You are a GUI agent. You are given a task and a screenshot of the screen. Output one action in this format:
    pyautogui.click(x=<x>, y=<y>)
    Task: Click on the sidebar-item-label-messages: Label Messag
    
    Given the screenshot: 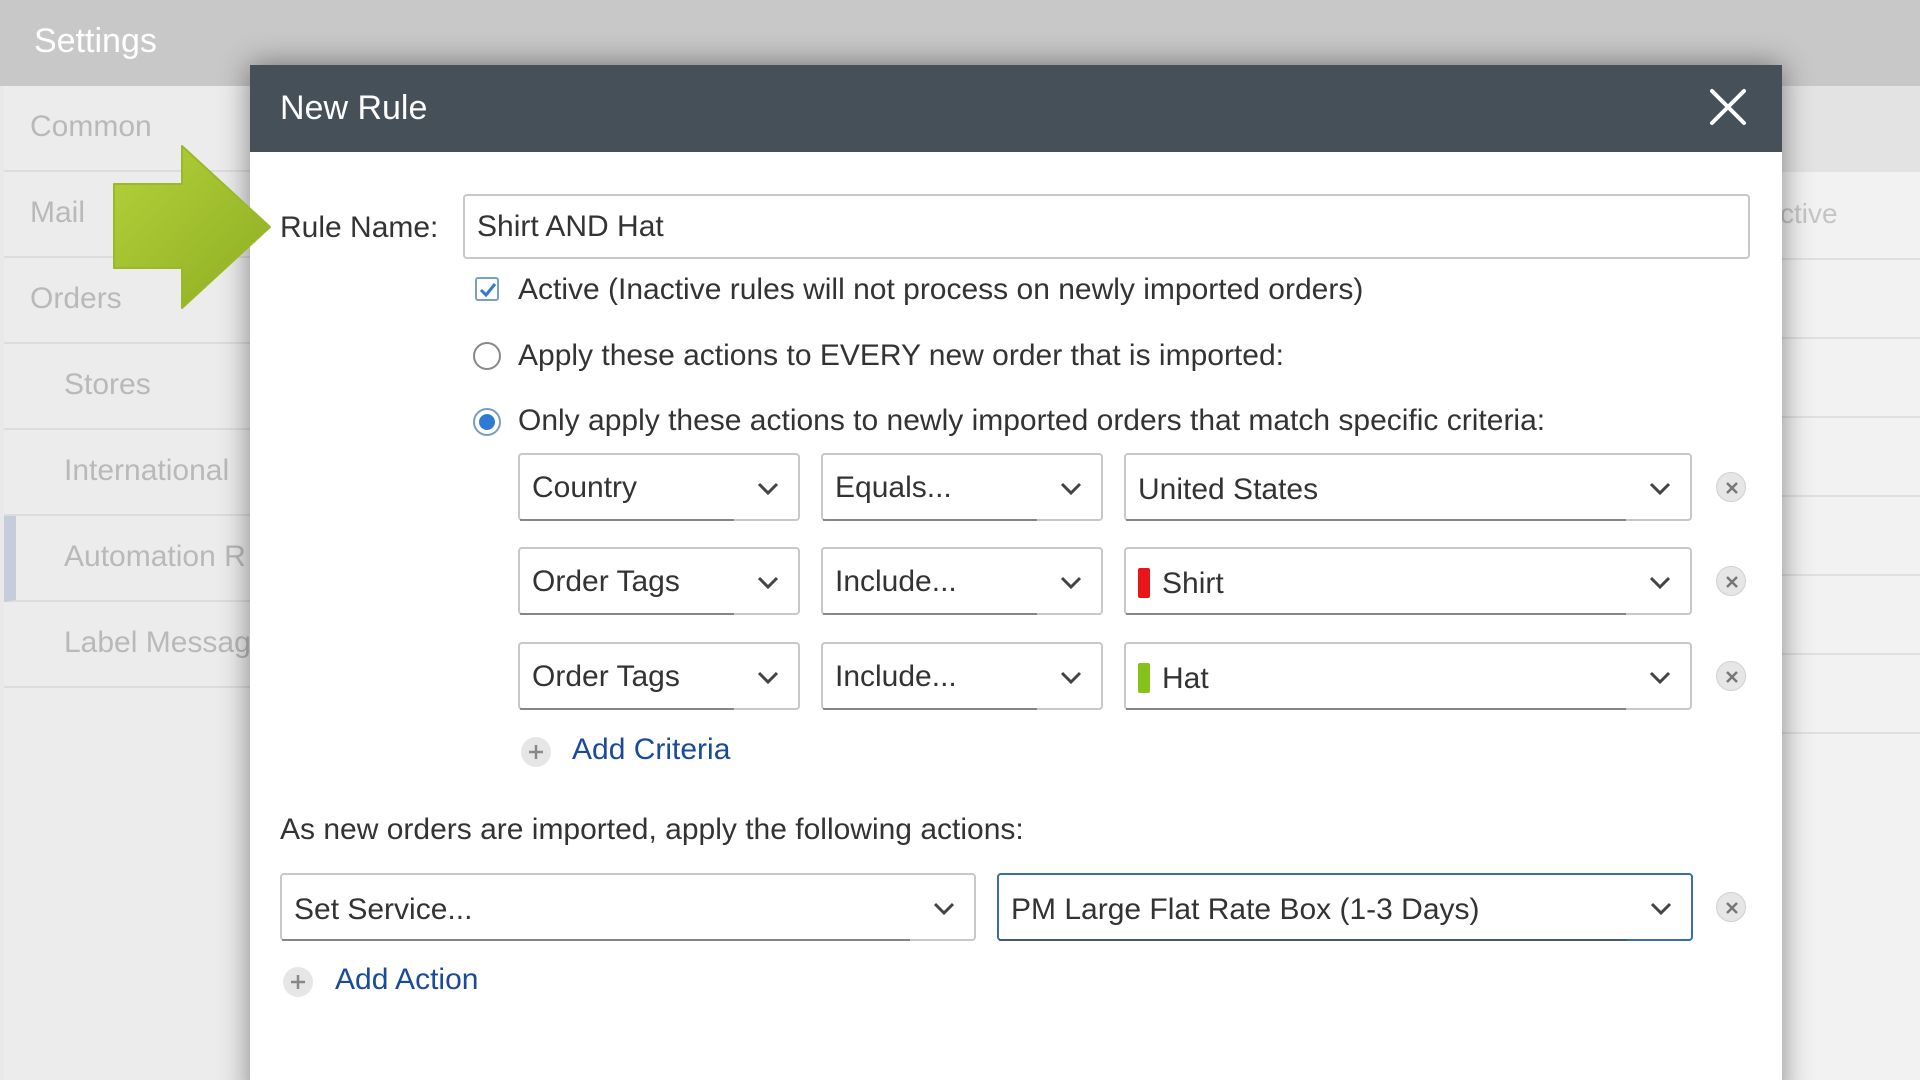 What is the action you would take?
    pyautogui.click(x=129, y=645)
    